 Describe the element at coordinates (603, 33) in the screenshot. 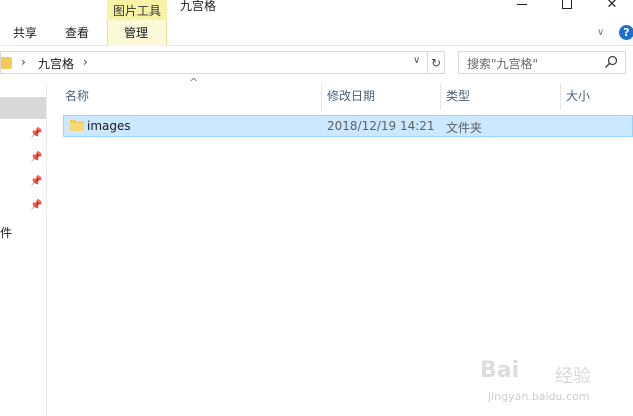

I see `ribbon-expand-chevron-icon: ∨` at that location.